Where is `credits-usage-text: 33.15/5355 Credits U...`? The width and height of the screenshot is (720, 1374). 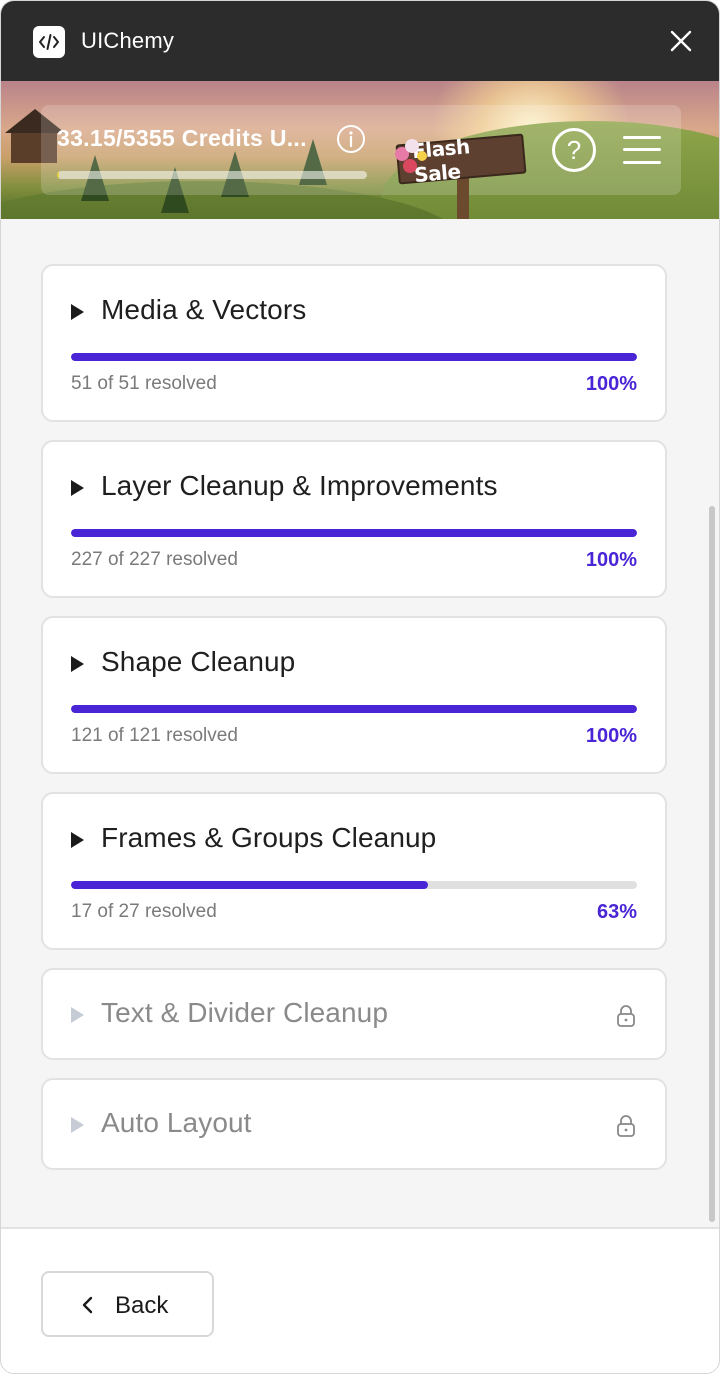
credits-usage-text: 33.15/5355 Credits U... is located at coordinates (182, 138).